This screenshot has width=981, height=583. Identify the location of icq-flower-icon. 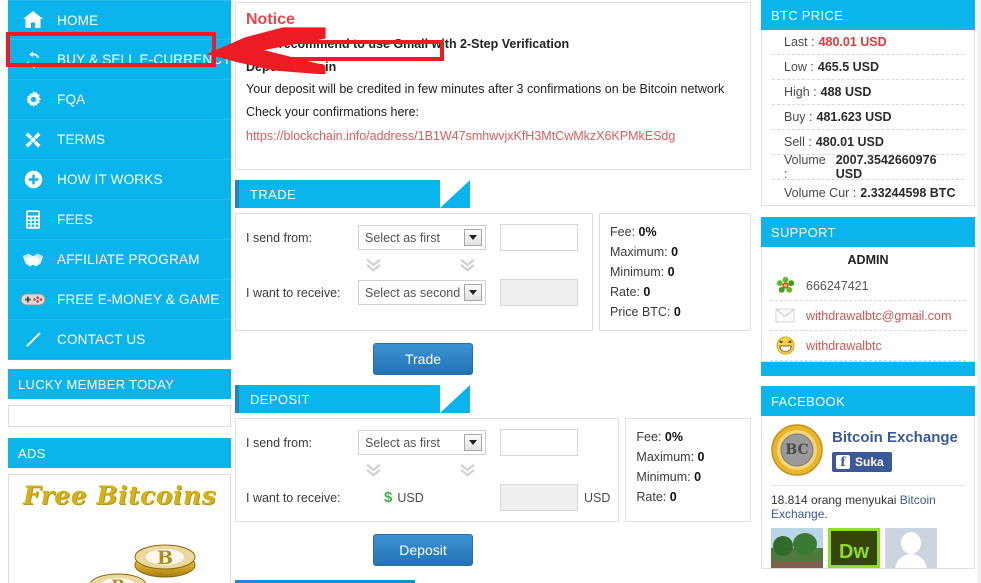
(785, 285).